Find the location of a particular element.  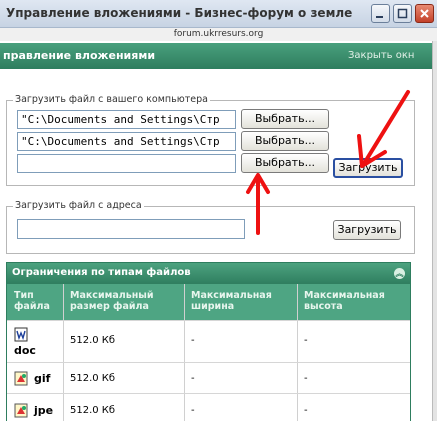

page-title: правление вложениями is located at coordinates (79, 55).